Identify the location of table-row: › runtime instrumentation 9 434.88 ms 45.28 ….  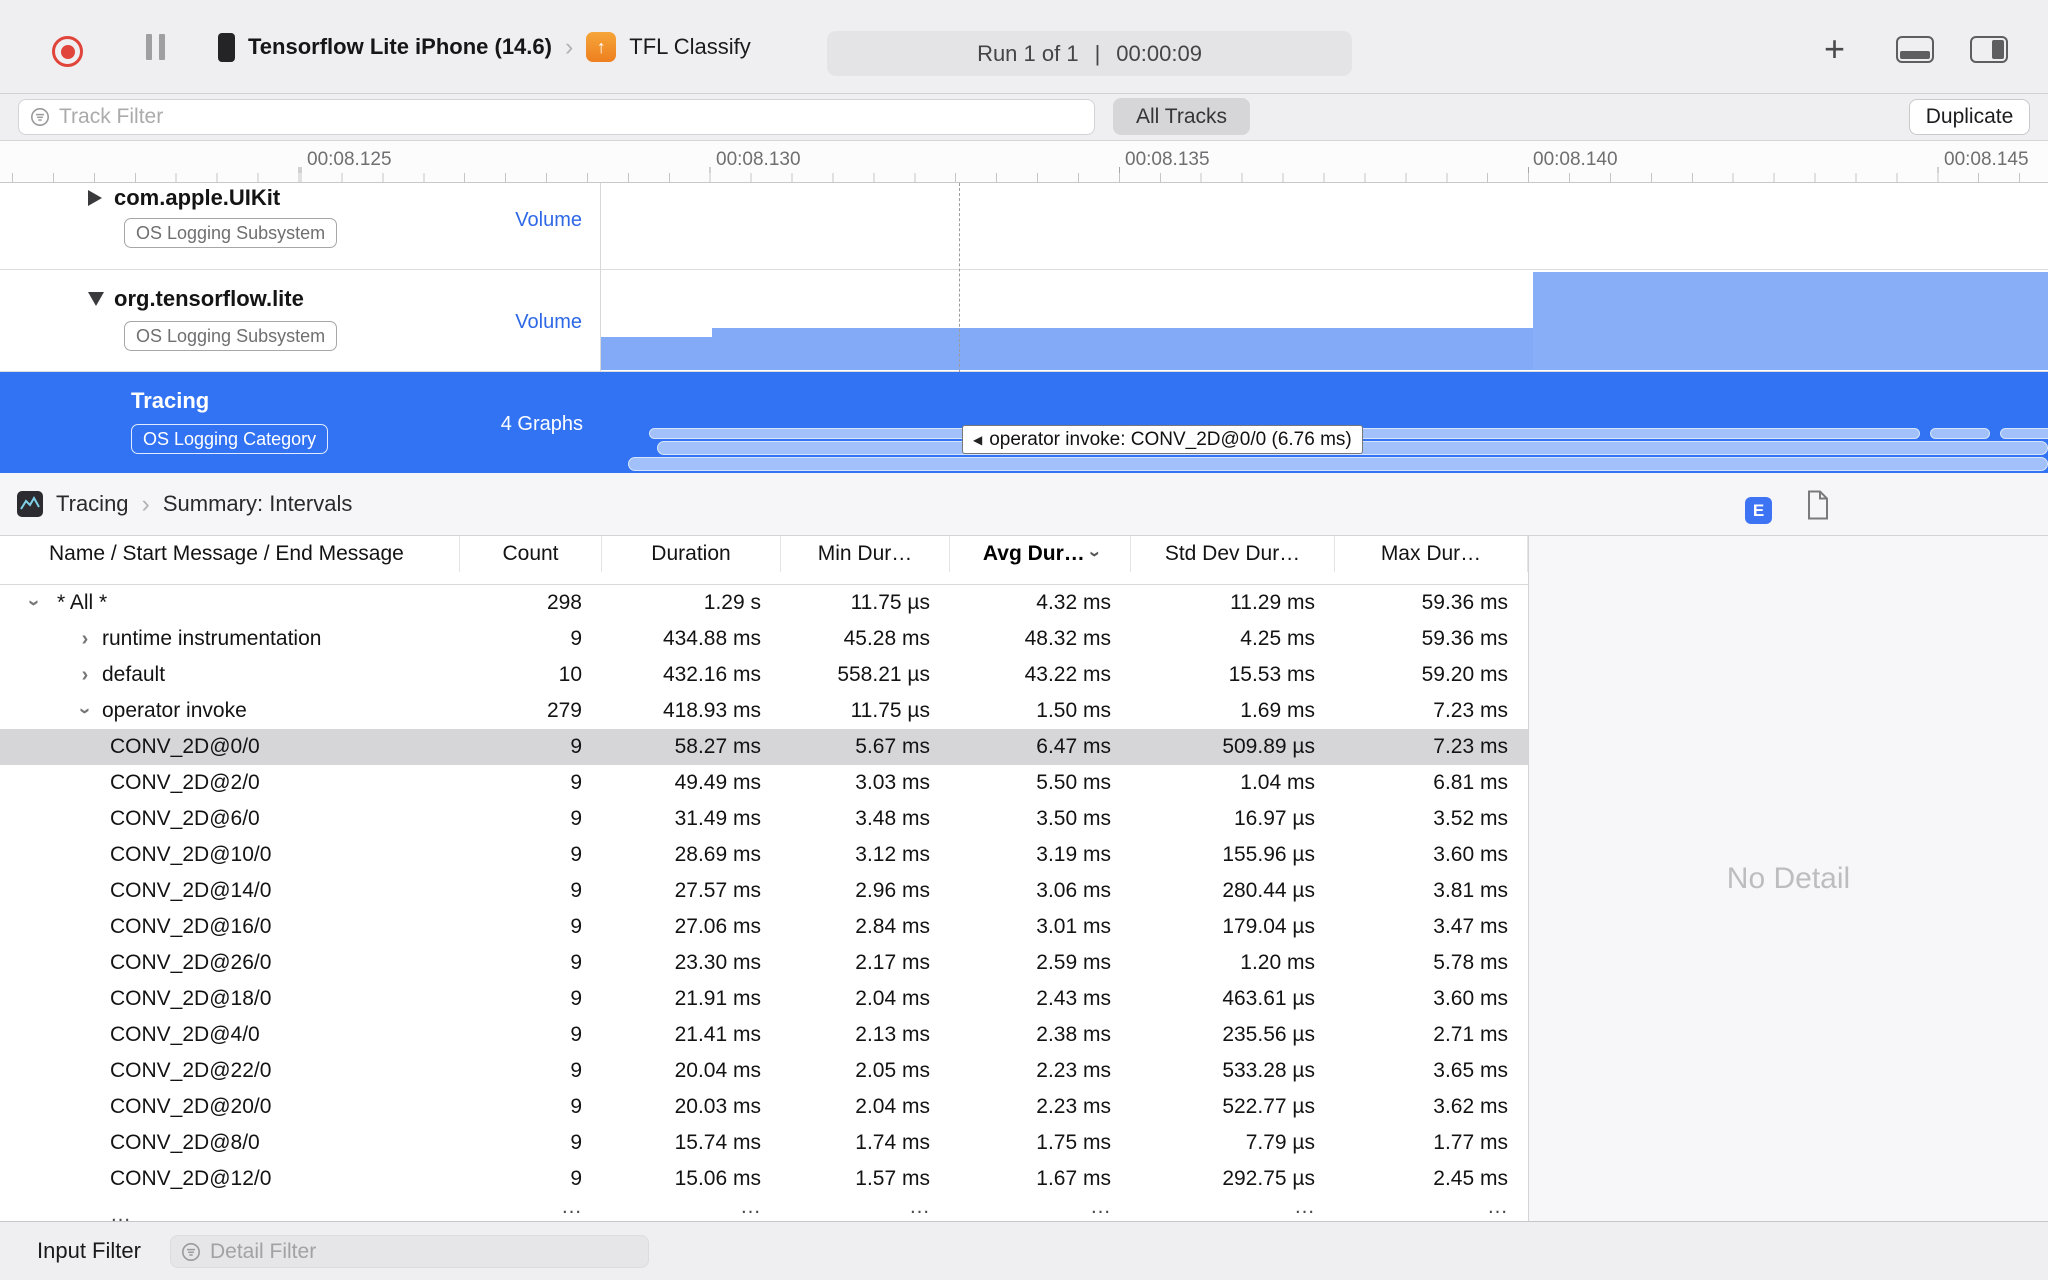
(764, 639).